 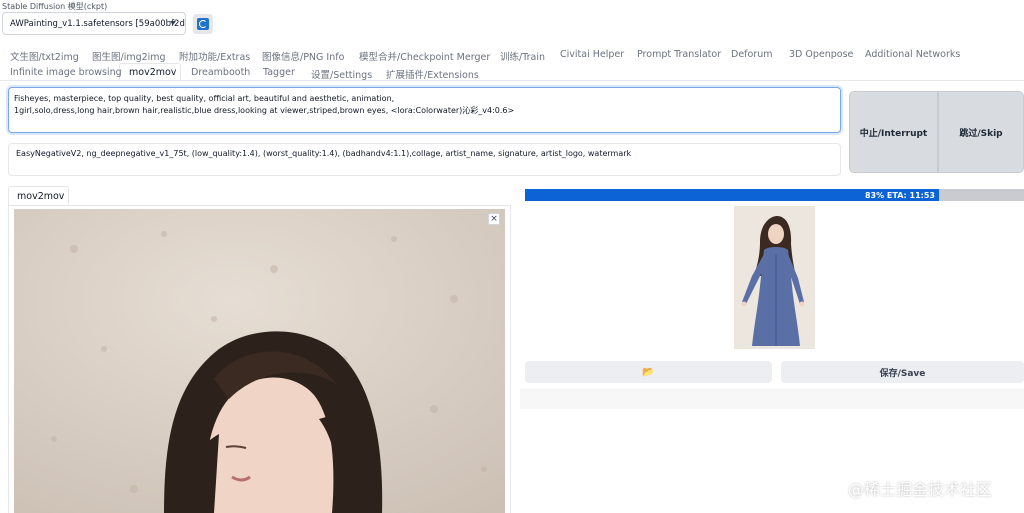 What do you see at coordinates (173, 23) in the screenshot?
I see `chevron-down-icon` at bounding box center [173, 23].